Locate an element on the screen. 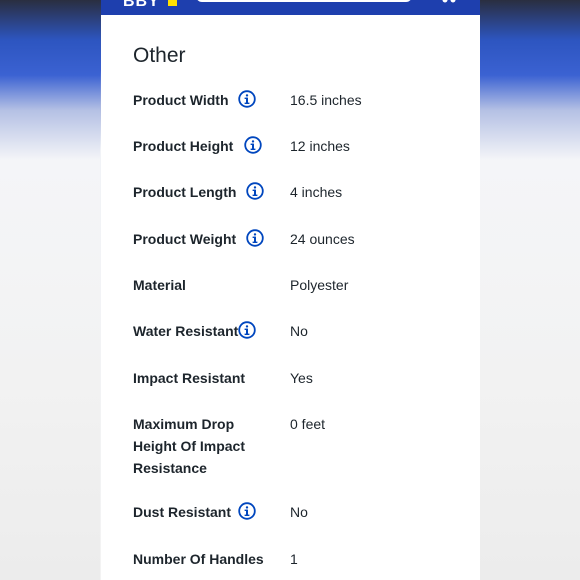  spec-label: Impact Resistant is located at coordinates (189, 378).